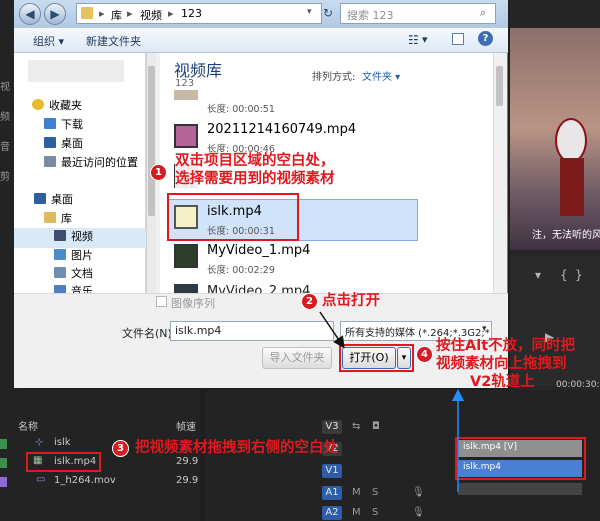  I want to click on step2-arrow, so click(332, 330).